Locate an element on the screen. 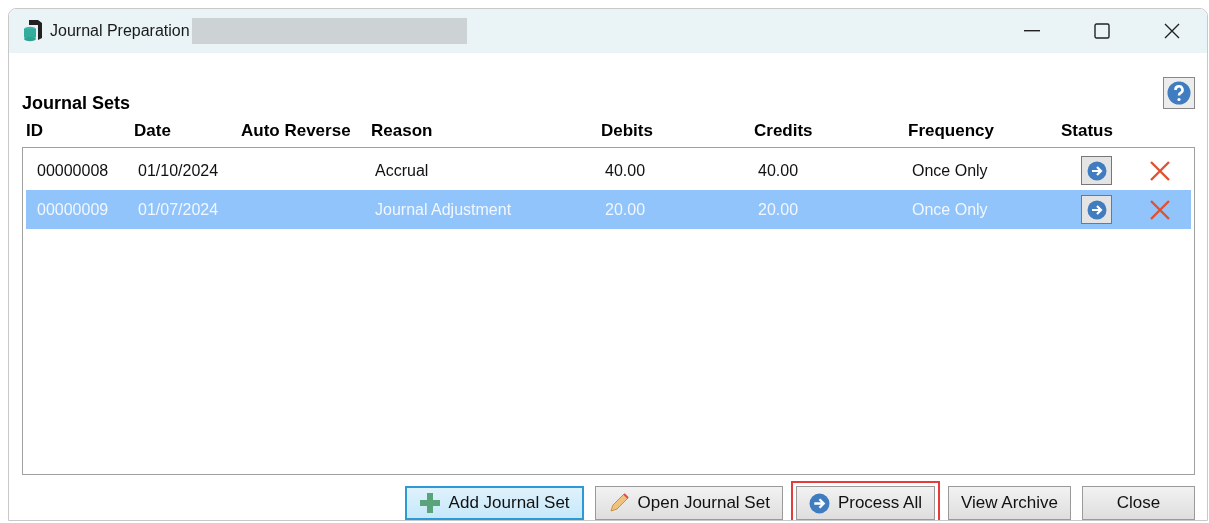 This screenshot has height=523, width=1209. column-header: Reason is located at coordinates (402, 131).